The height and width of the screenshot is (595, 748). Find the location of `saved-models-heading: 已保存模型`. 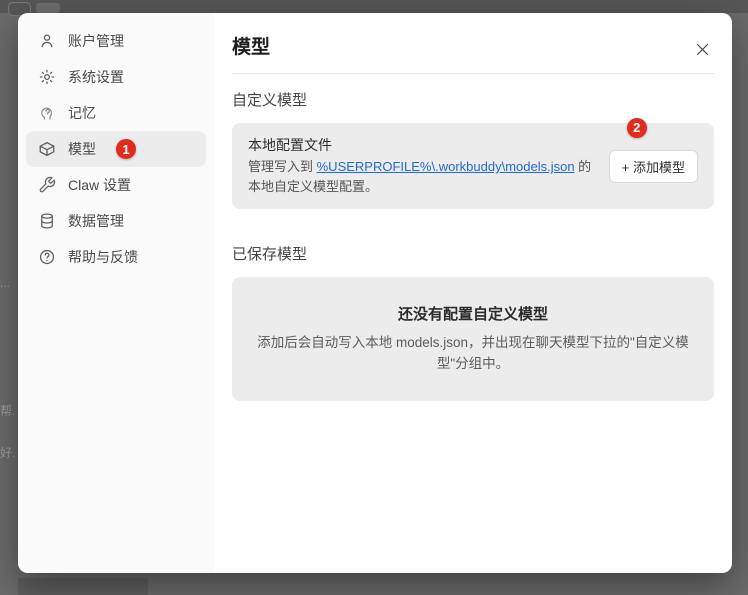

saved-models-heading: 已保存模型 is located at coordinates (270, 254).